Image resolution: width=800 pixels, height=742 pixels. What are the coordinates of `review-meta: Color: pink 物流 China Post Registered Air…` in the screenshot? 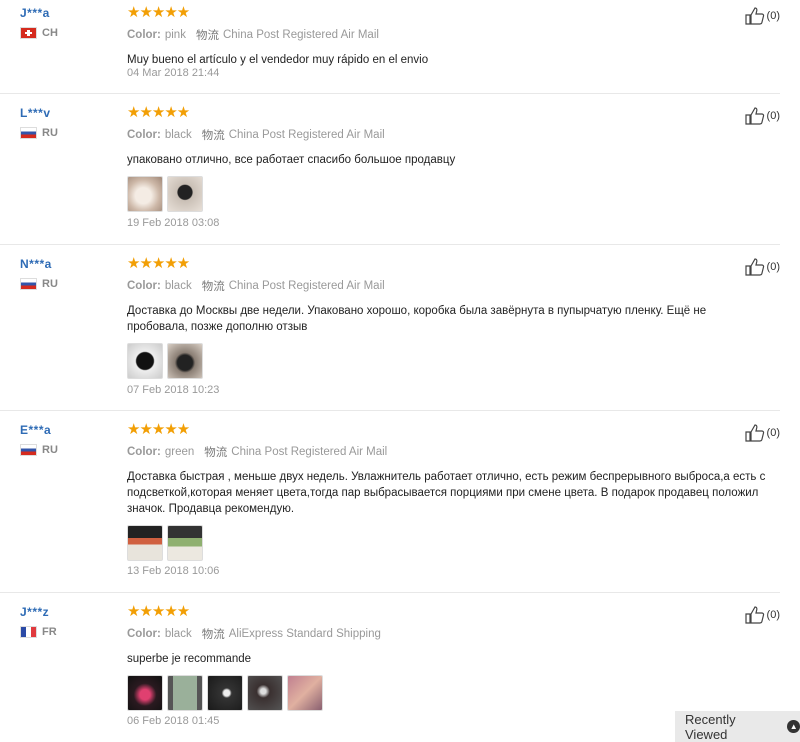 It's located at (447, 35).